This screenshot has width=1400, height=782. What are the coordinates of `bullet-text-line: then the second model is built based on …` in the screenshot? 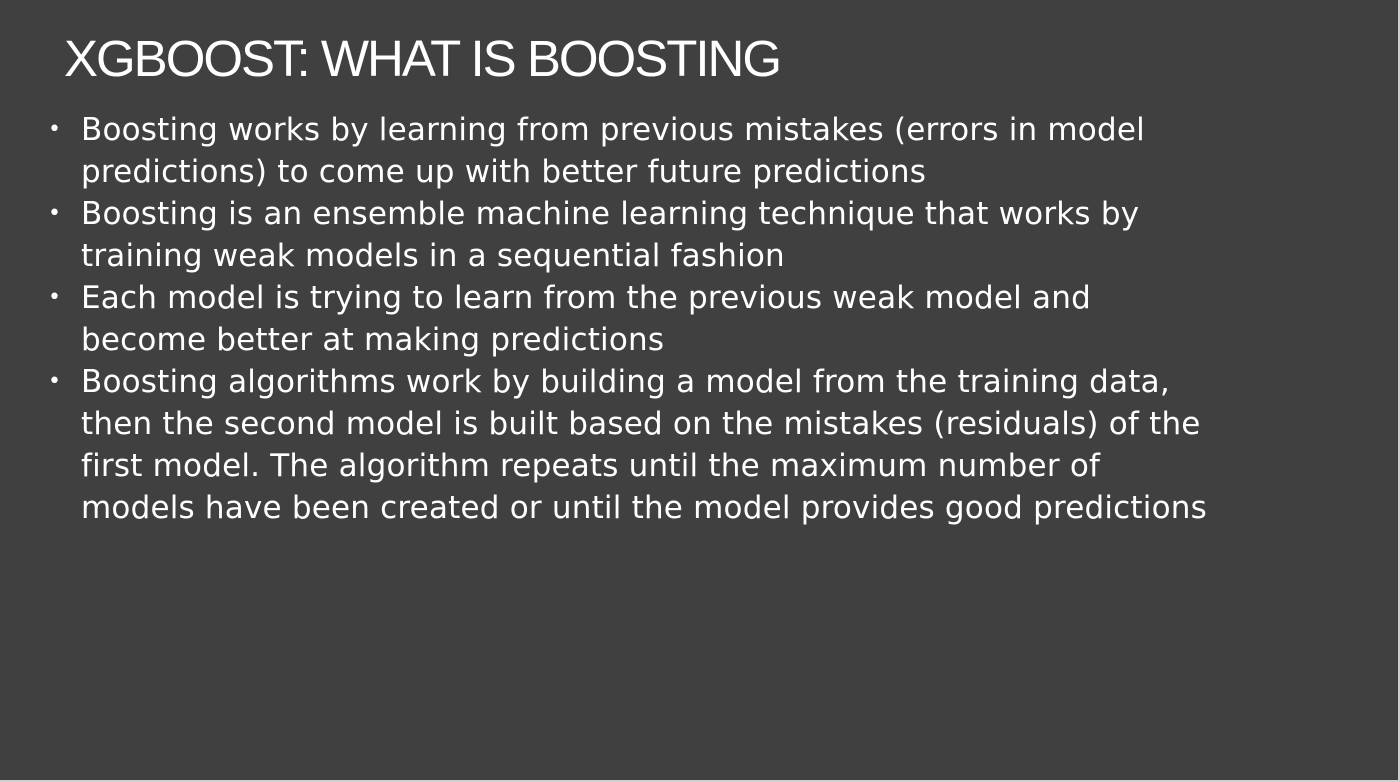 It's located at (641, 424).